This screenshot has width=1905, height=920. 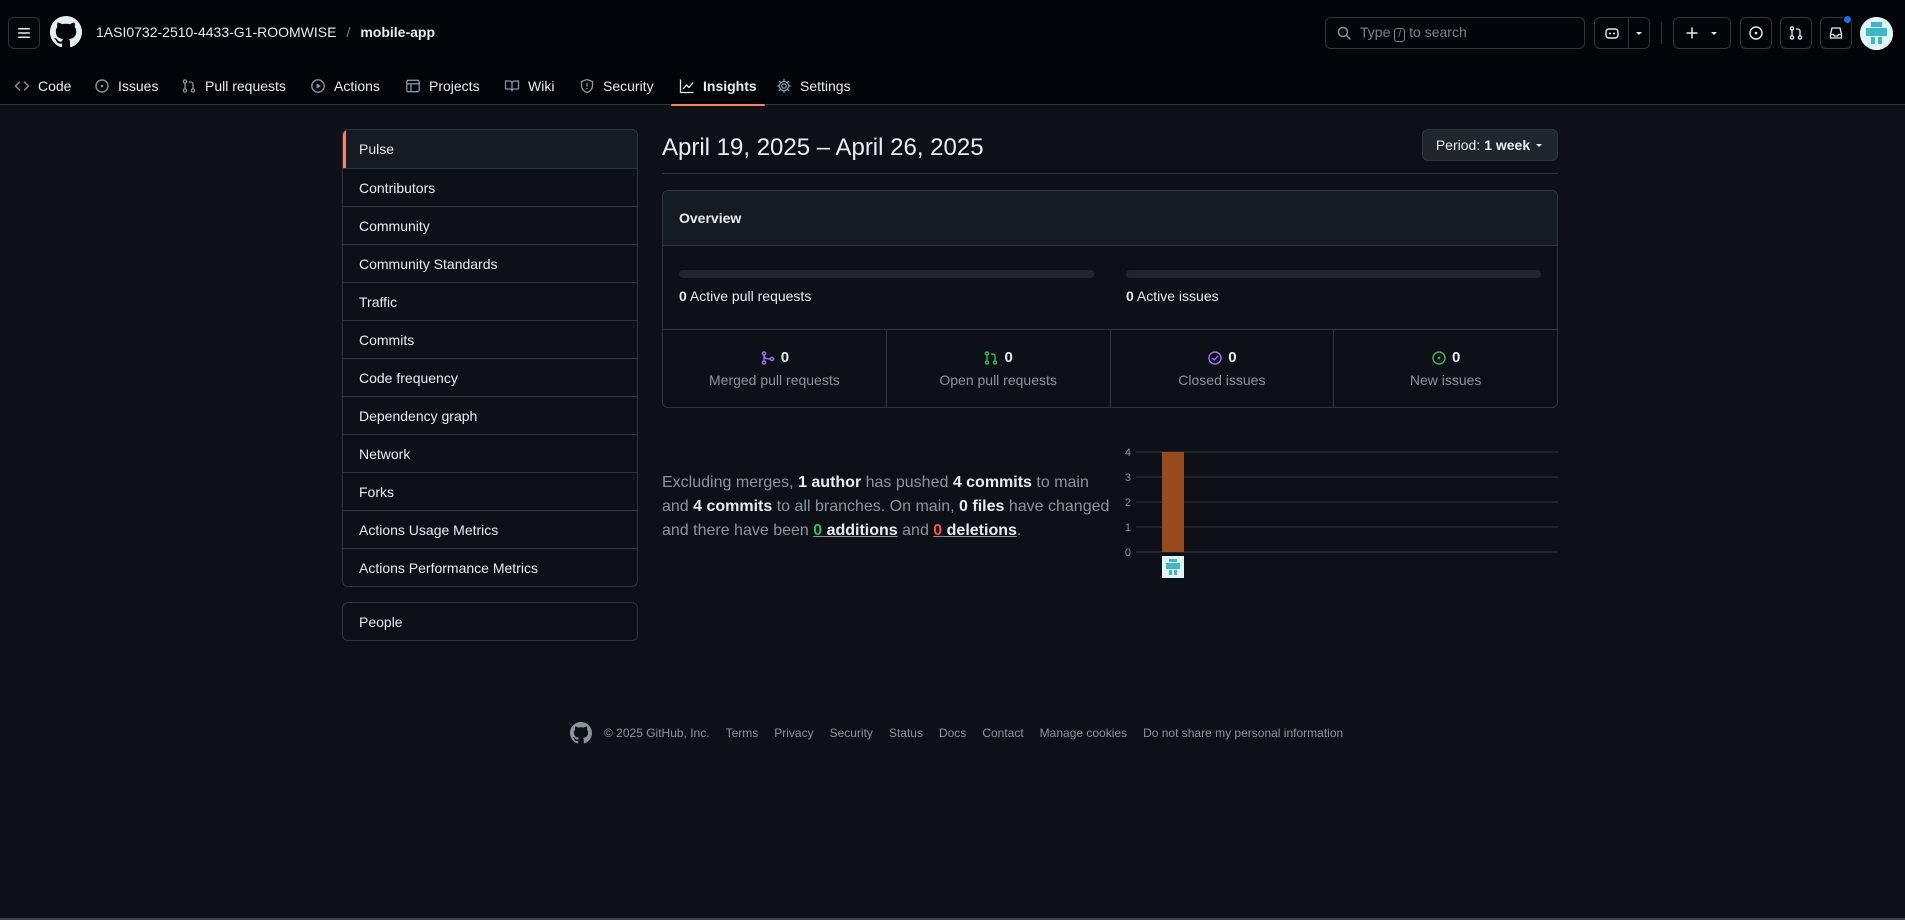 I want to click on active-prs-progress-bar, so click(x=886, y=274).